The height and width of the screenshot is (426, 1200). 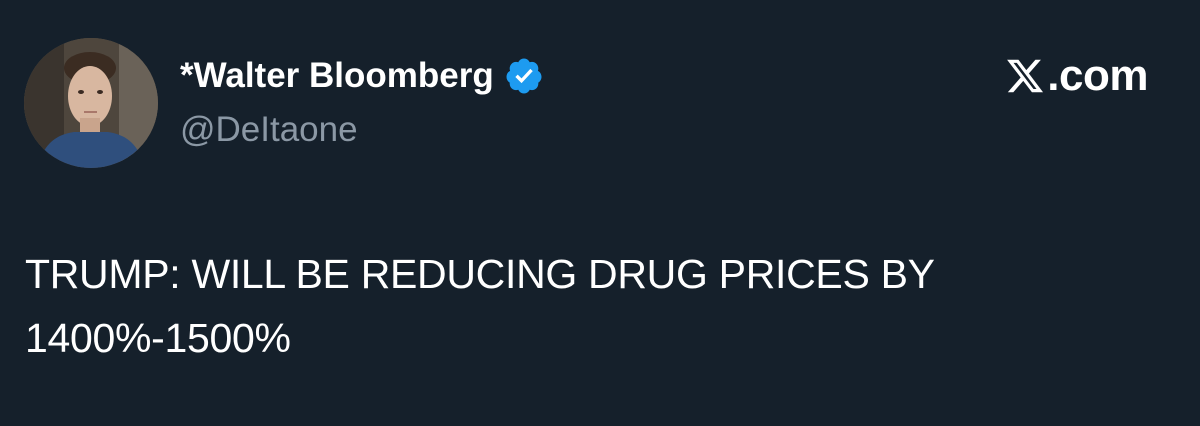 I want to click on verified-badge-icon, so click(x=524, y=76).